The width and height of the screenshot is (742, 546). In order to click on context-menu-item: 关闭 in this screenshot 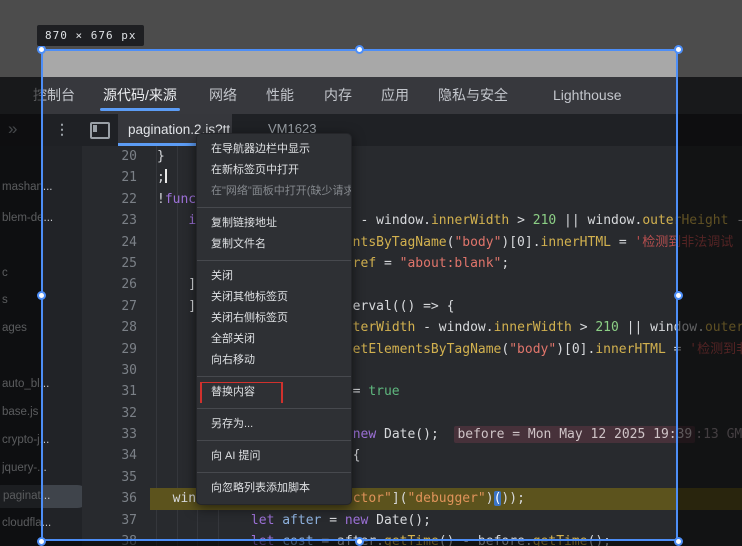, I will do `click(274, 276)`.